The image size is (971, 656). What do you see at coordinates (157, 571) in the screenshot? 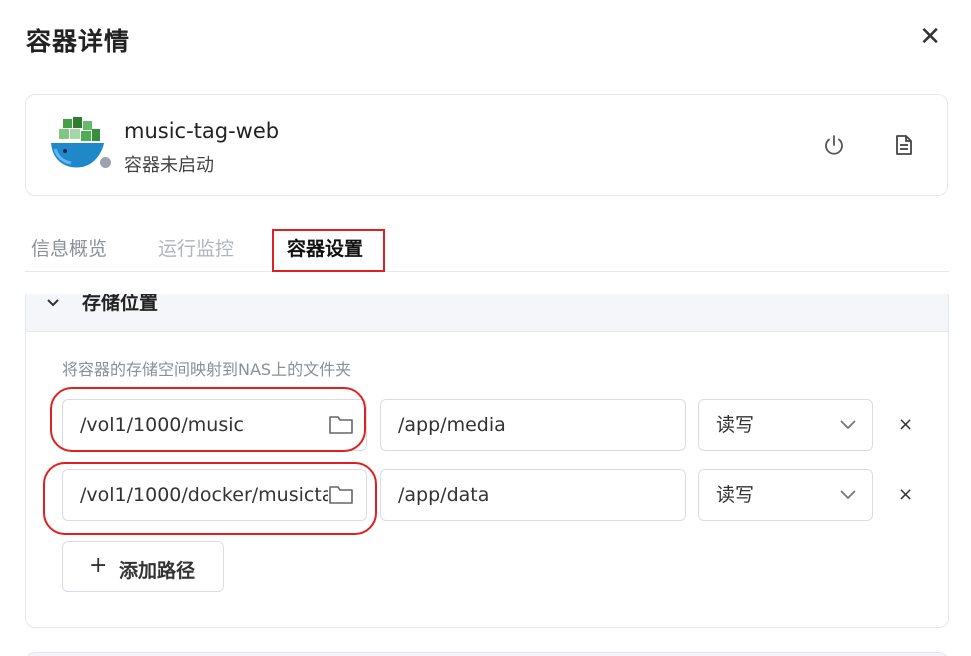
I see `add-path-label: 添加路径` at bounding box center [157, 571].